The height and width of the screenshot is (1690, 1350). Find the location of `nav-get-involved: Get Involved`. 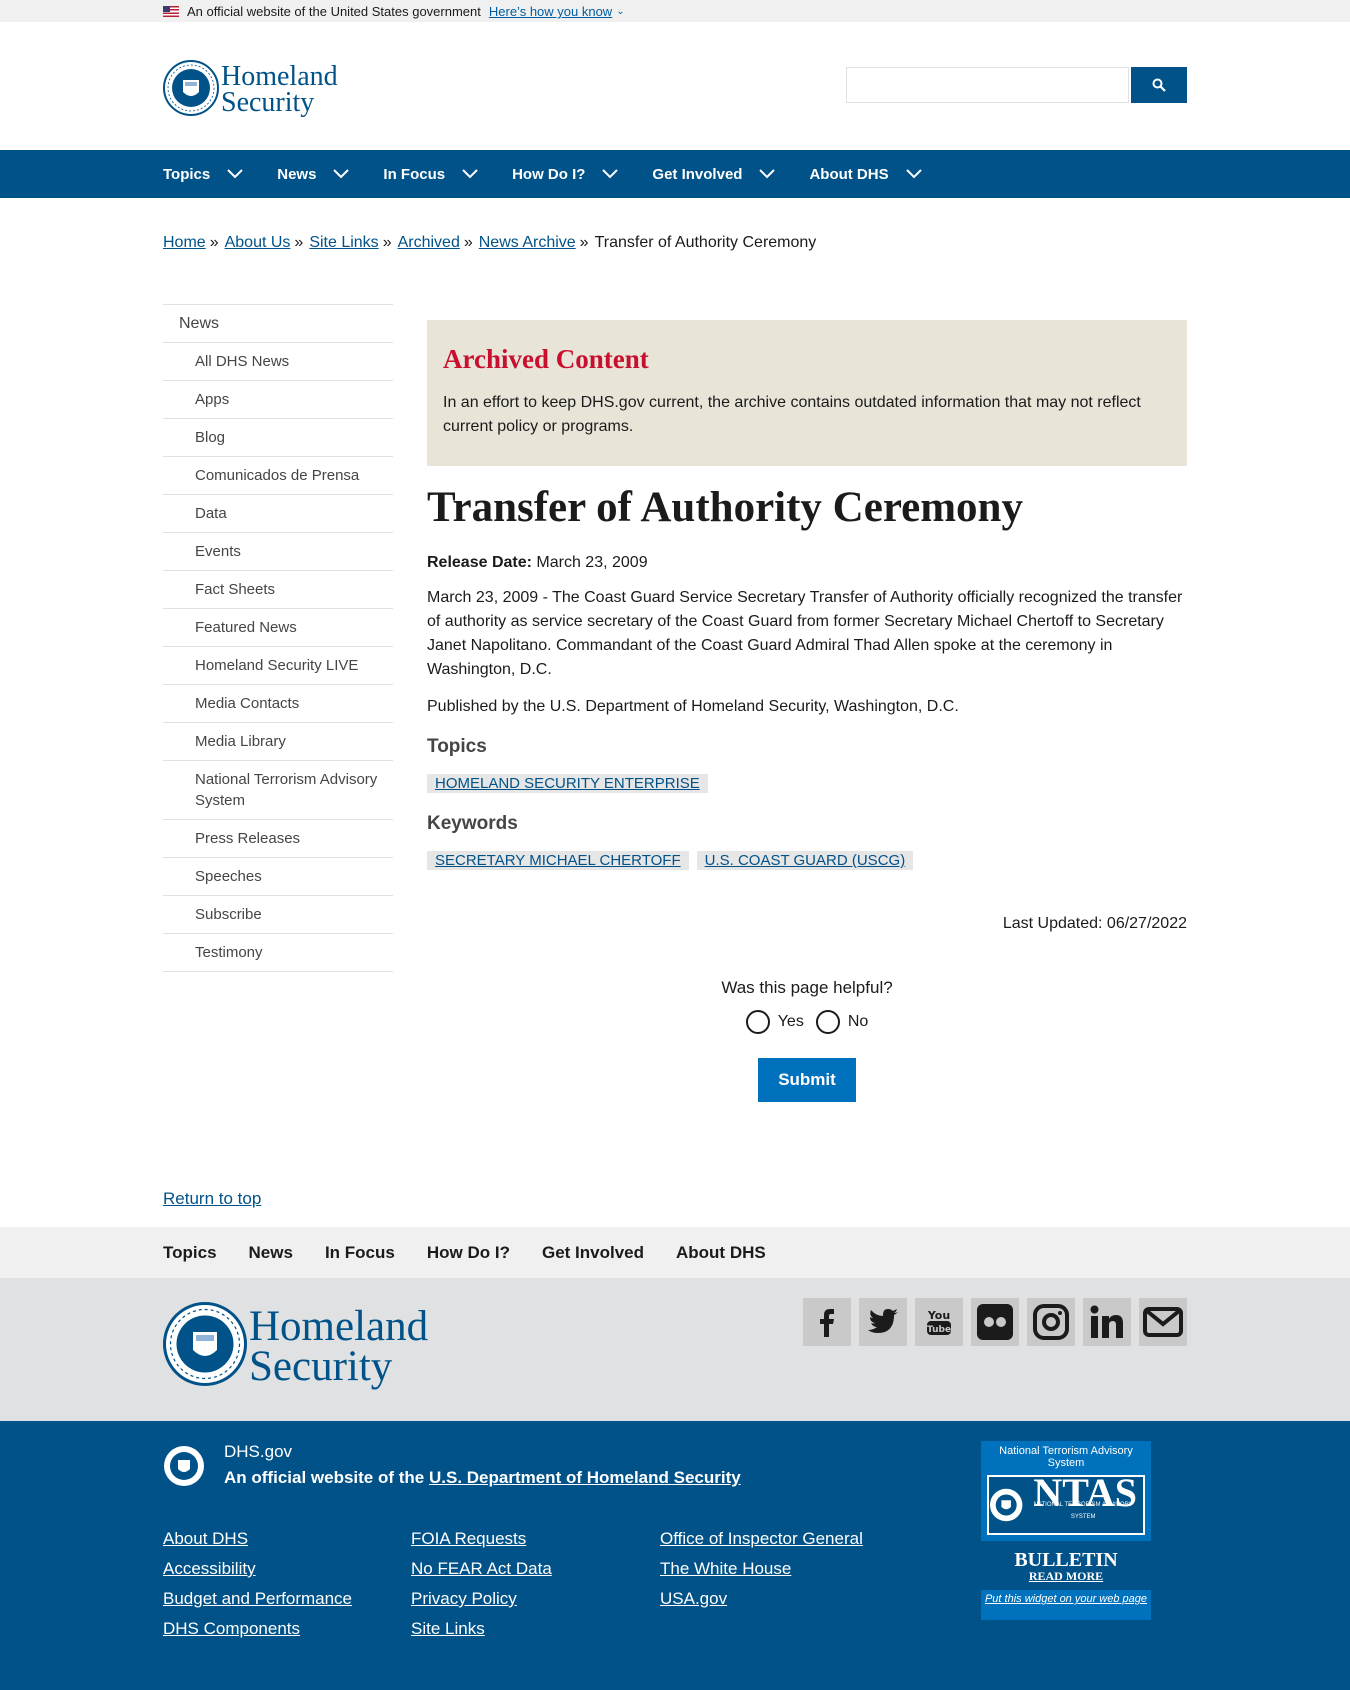

nav-get-involved: Get Involved is located at coordinates (714, 174).